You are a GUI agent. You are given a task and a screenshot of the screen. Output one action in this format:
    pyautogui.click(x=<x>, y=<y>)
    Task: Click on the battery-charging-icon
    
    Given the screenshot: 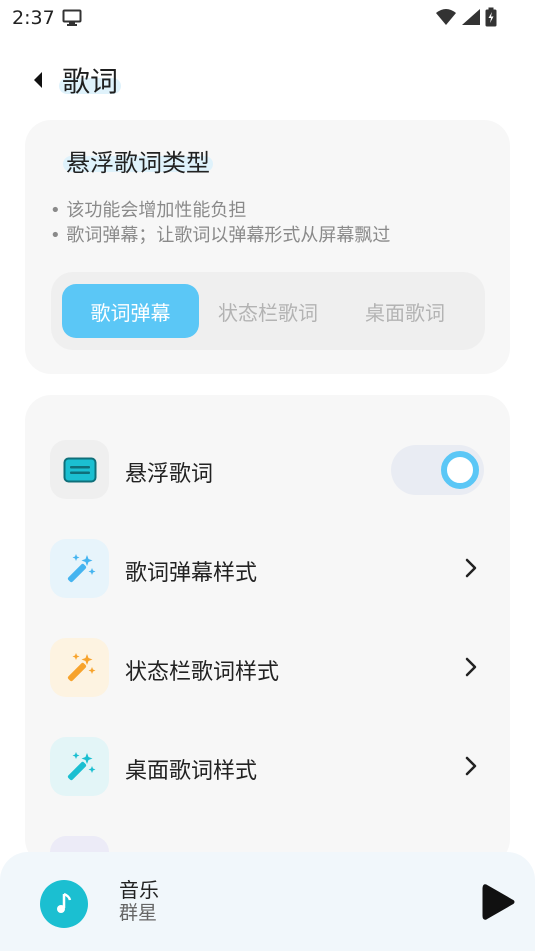 What is the action you would take?
    pyautogui.click(x=491, y=19)
    